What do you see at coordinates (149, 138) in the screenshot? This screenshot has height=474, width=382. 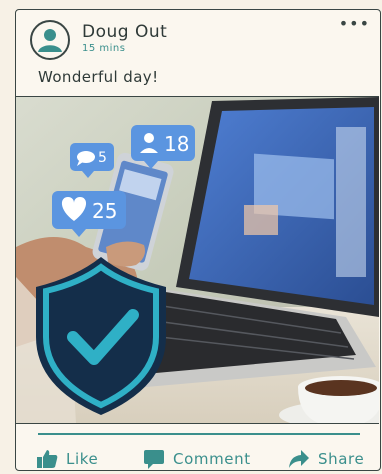 I see `person-icon` at bounding box center [149, 138].